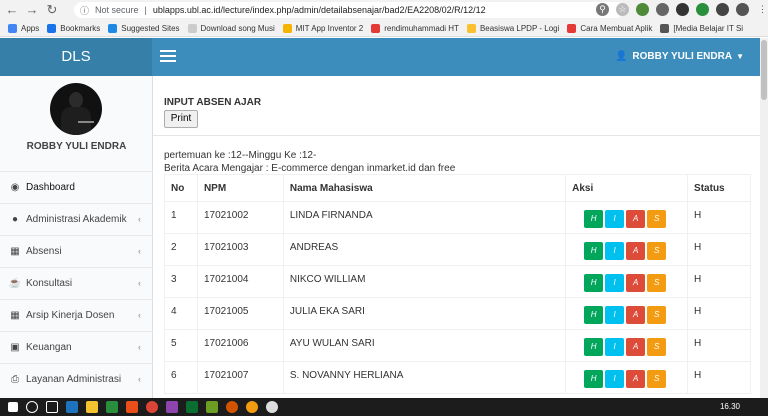 Image resolution: width=768 pixels, height=416 pixels. Describe the element at coordinates (679, 57) in the screenshot. I see `user-menu: 👤 ROBBY YULI ENDRA ▼` at that location.